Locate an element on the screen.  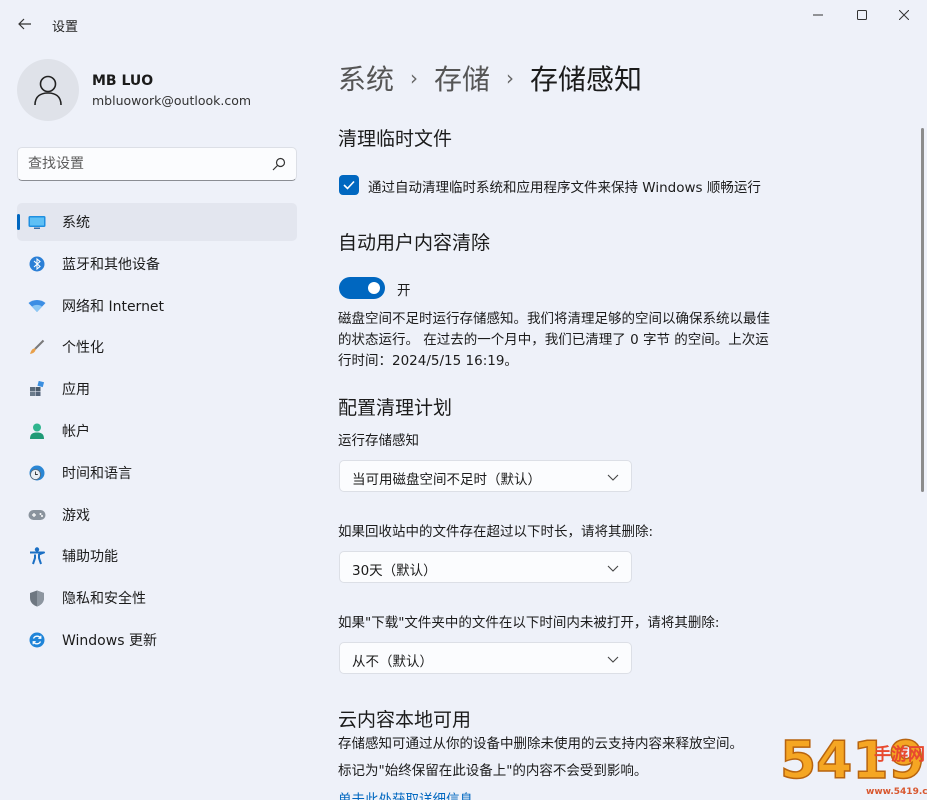
toggle-state-label: 开 is located at coordinates (404, 291).